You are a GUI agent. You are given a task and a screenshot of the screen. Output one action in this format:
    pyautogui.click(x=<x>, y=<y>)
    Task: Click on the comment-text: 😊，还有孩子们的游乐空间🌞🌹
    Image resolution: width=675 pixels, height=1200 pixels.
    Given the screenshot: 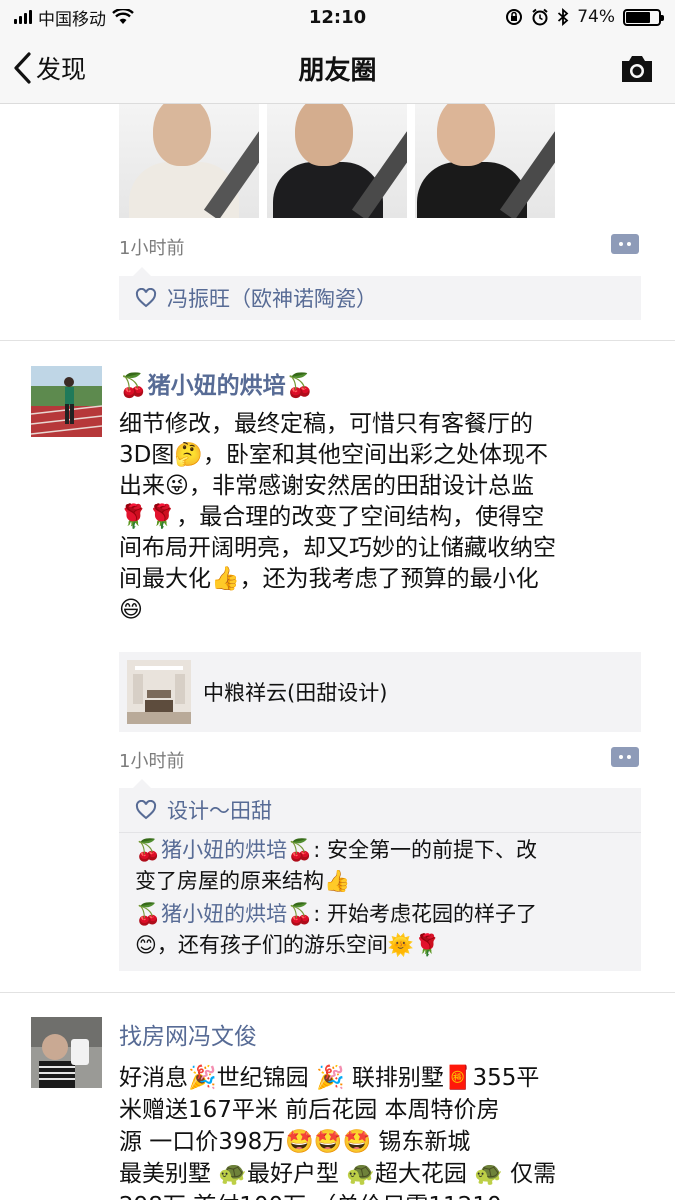 What is the action you would take?
    pyautogui.click(x=288, y=945)
    